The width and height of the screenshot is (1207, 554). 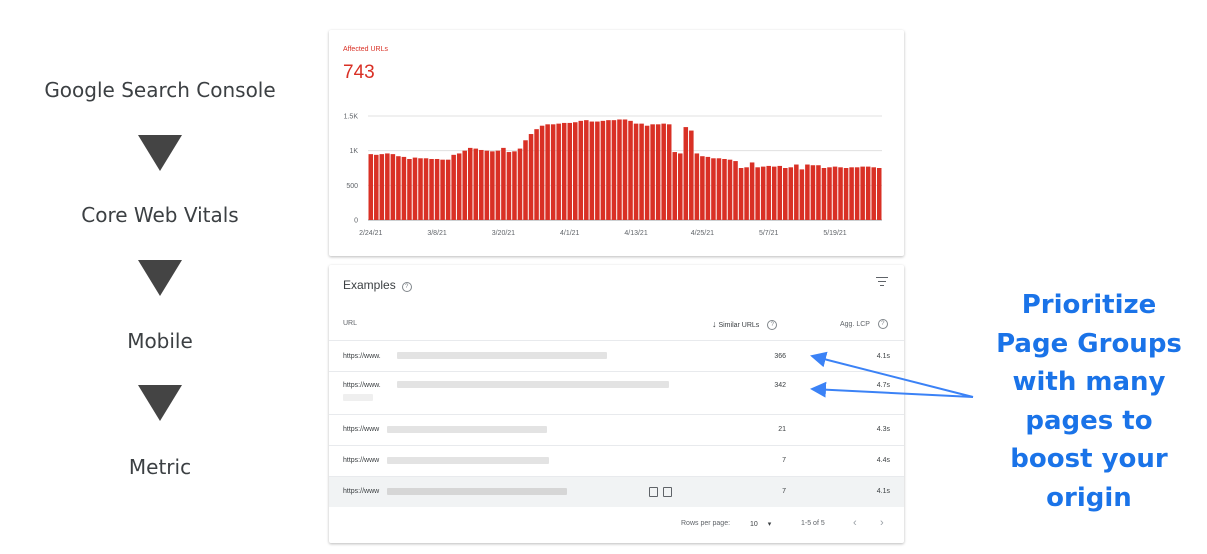 What do you see at coordinates (1089, 497) in the screenshot?
I see `annotation-line: origin` at bounding box center [1089, 497].